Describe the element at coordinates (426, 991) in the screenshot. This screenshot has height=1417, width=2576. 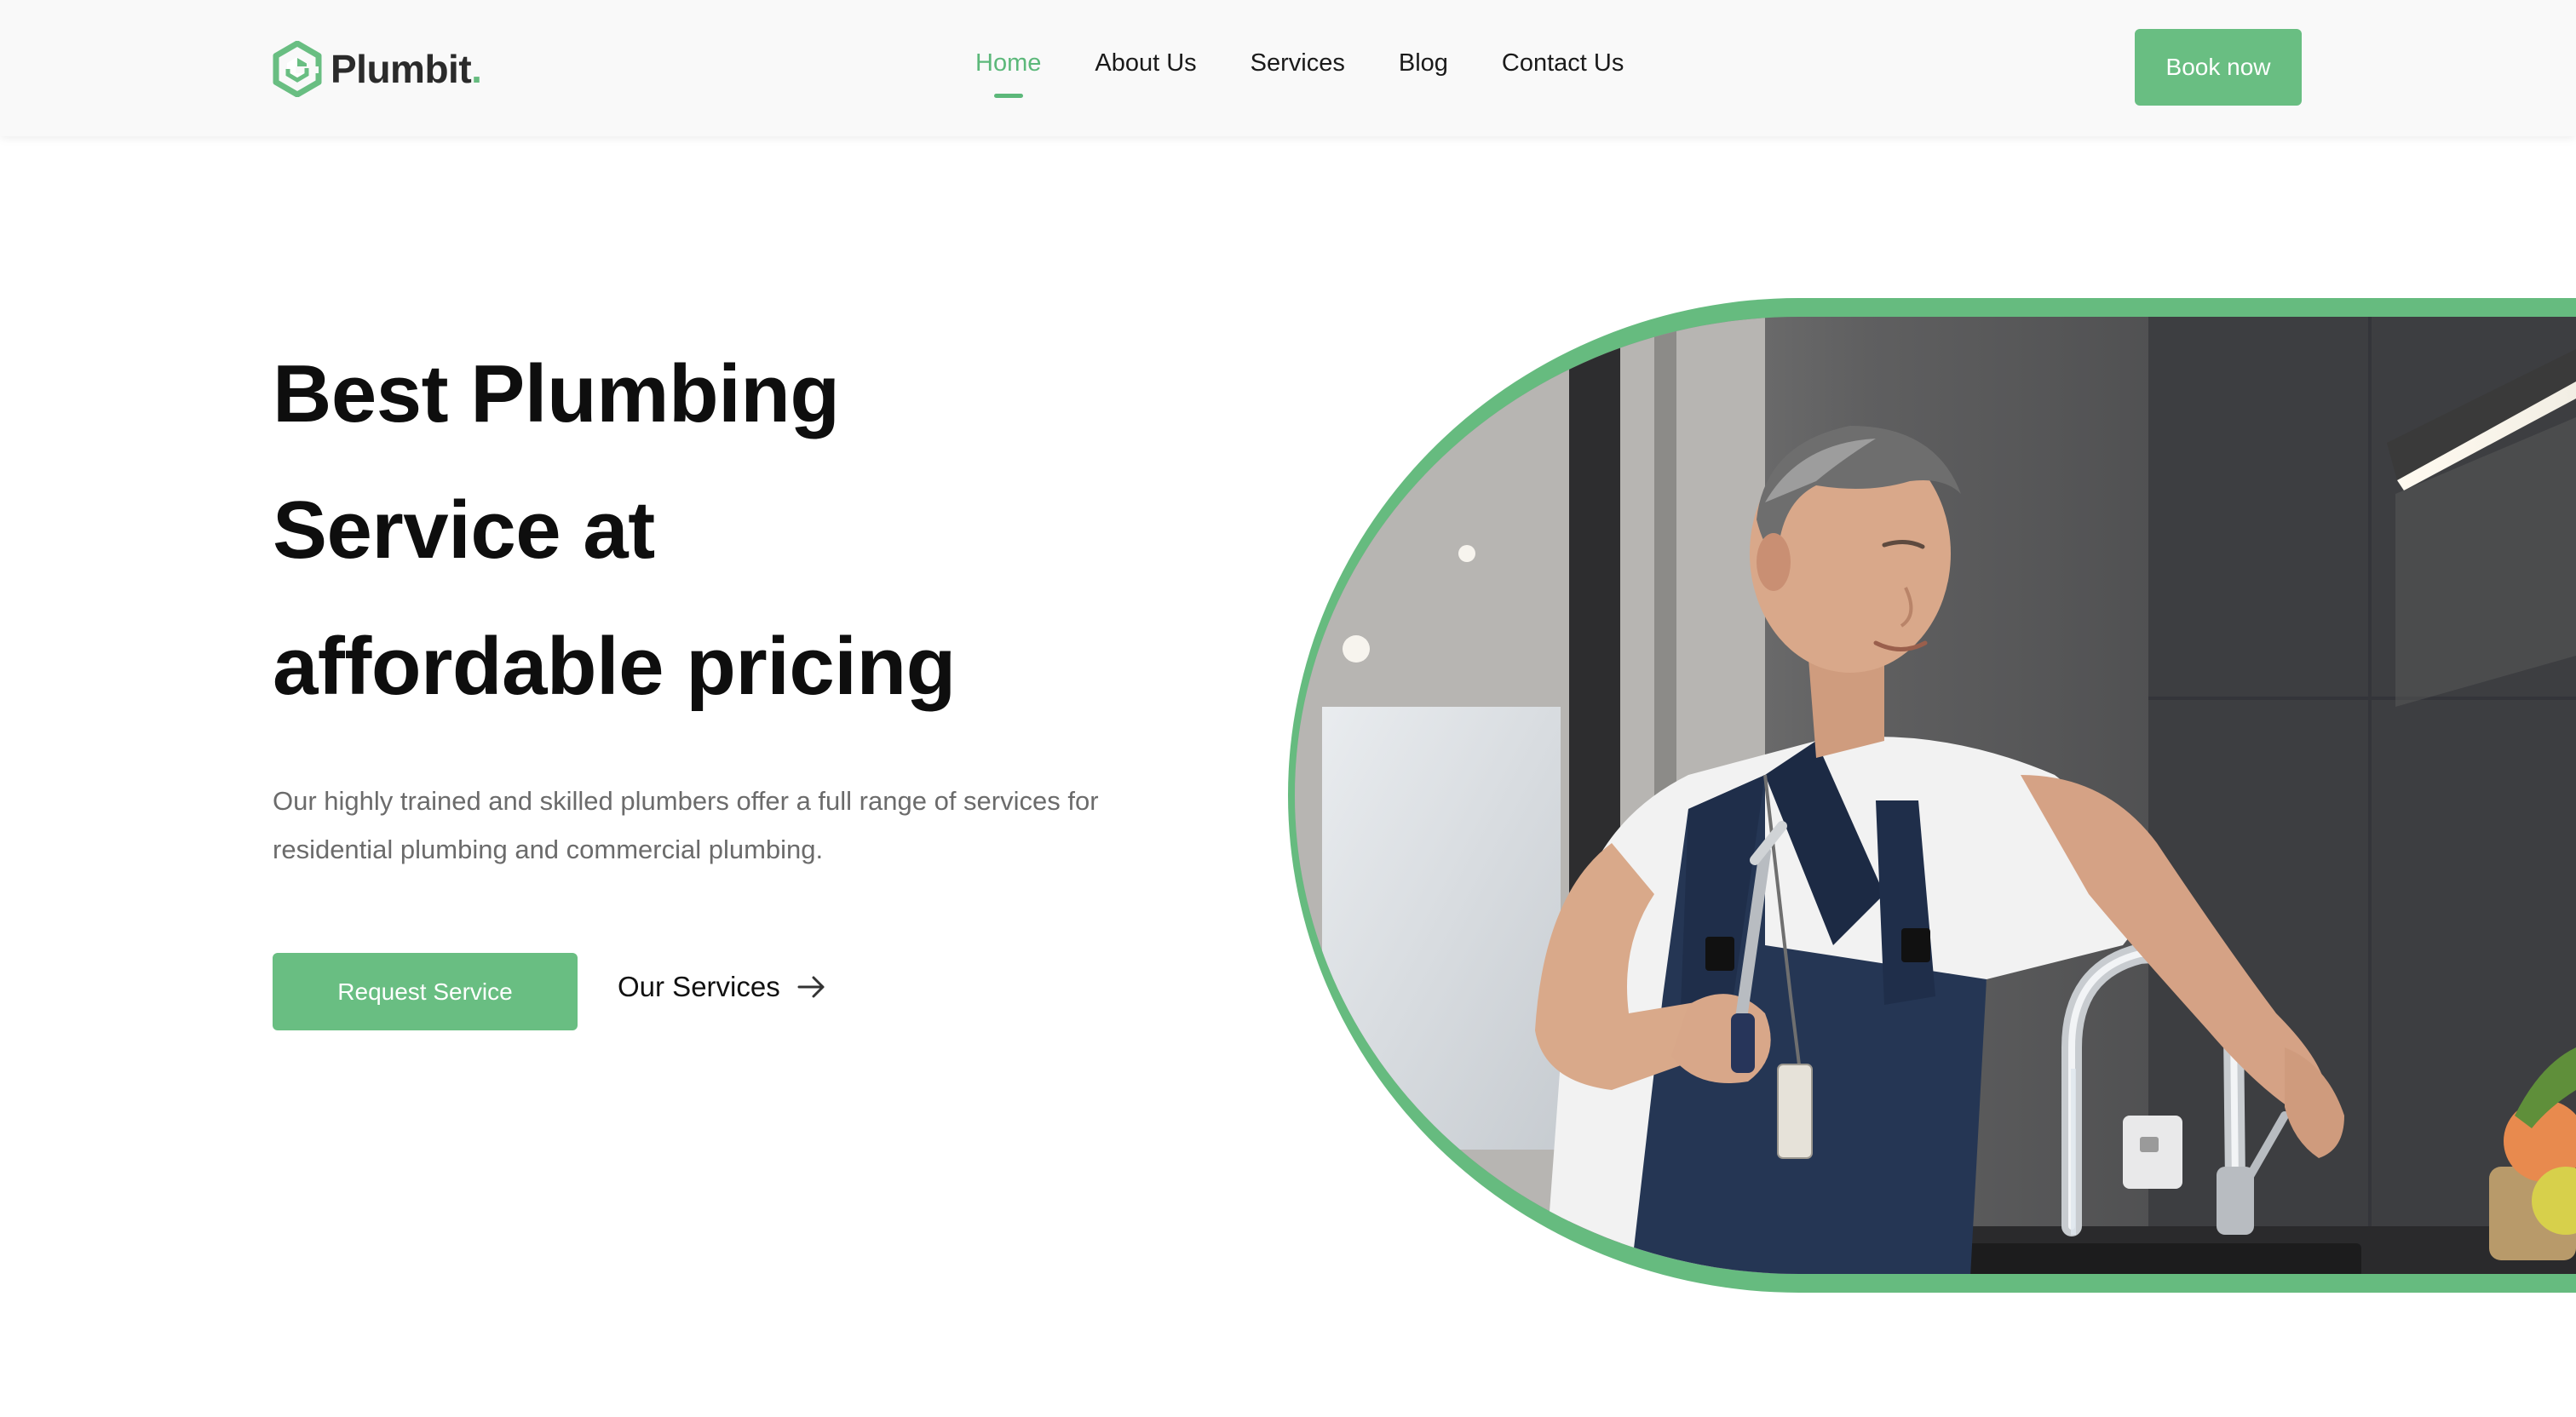
I see `request-service-button: Request Service` at that location.